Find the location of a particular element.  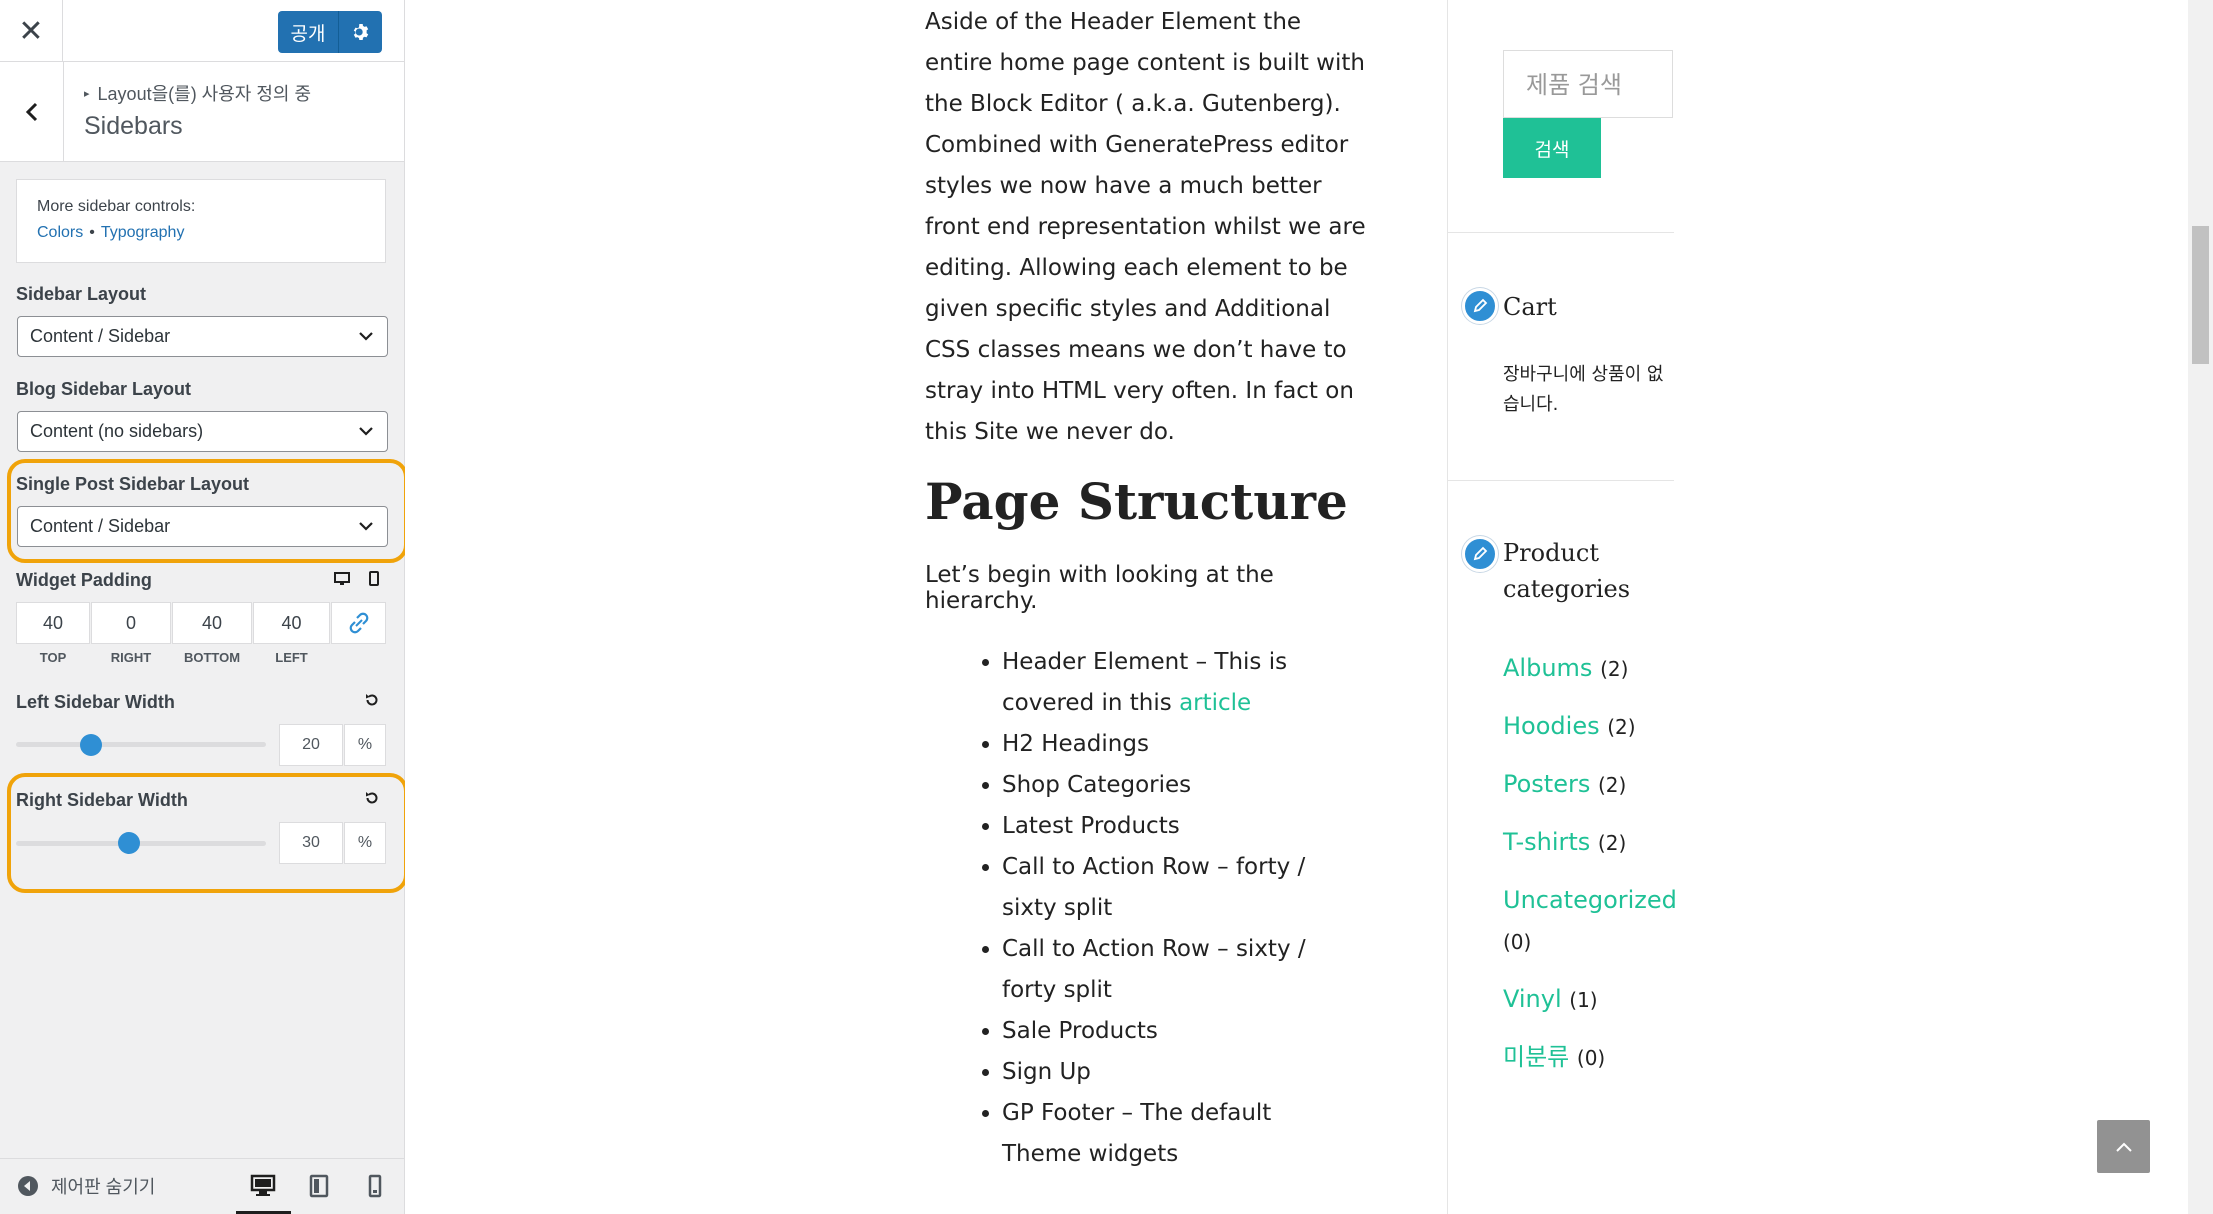

single-post-sidebar-layout-select: Content / Sidebar is located at coordinates (202, 526).